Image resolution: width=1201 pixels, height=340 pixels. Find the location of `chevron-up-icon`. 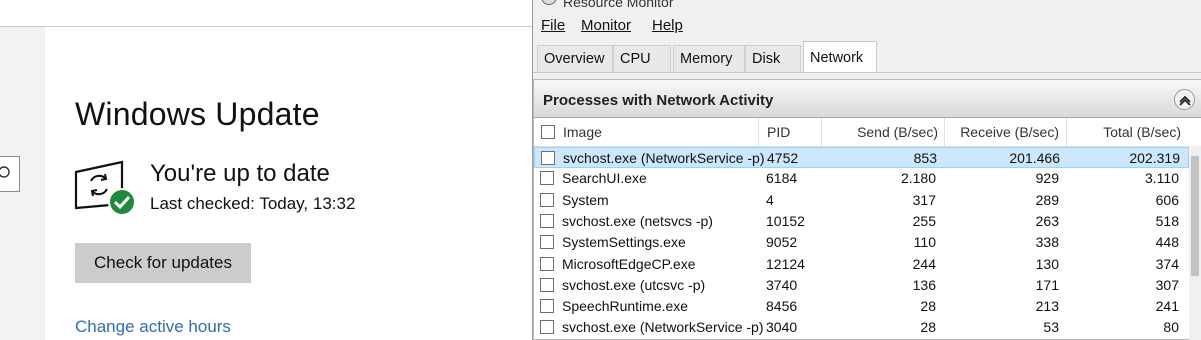

chevron-up-icon is located at coordinates (1185, 100).